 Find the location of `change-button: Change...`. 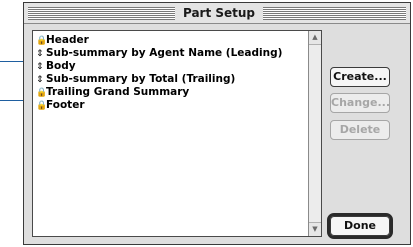

change-button: Change... is located at coordinates (360, 103).